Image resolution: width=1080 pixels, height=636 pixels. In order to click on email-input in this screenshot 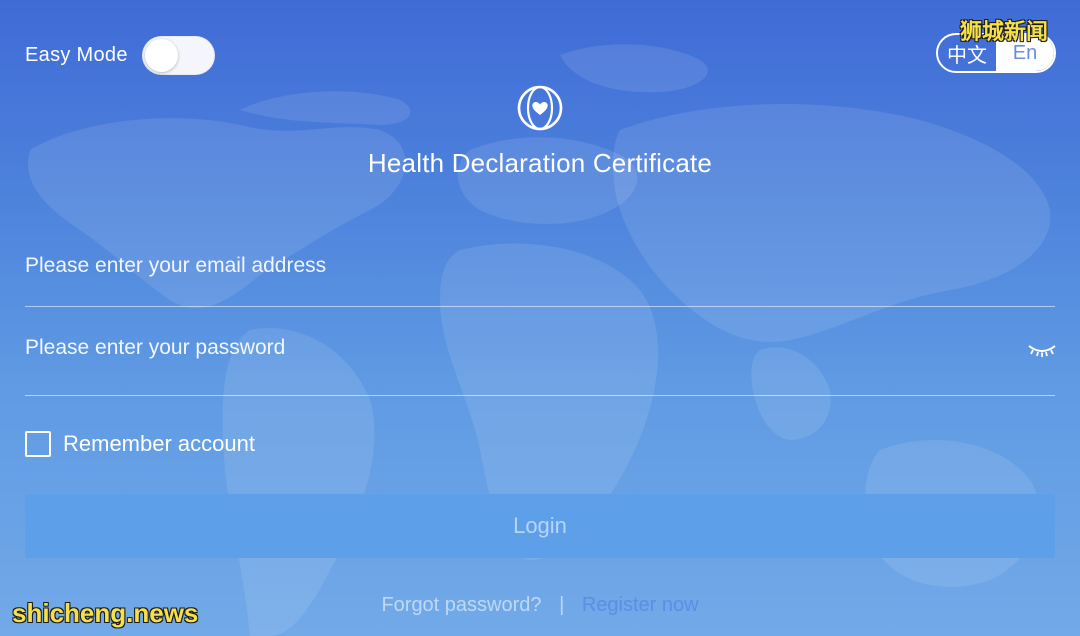, I will do `click(540, 266)`.